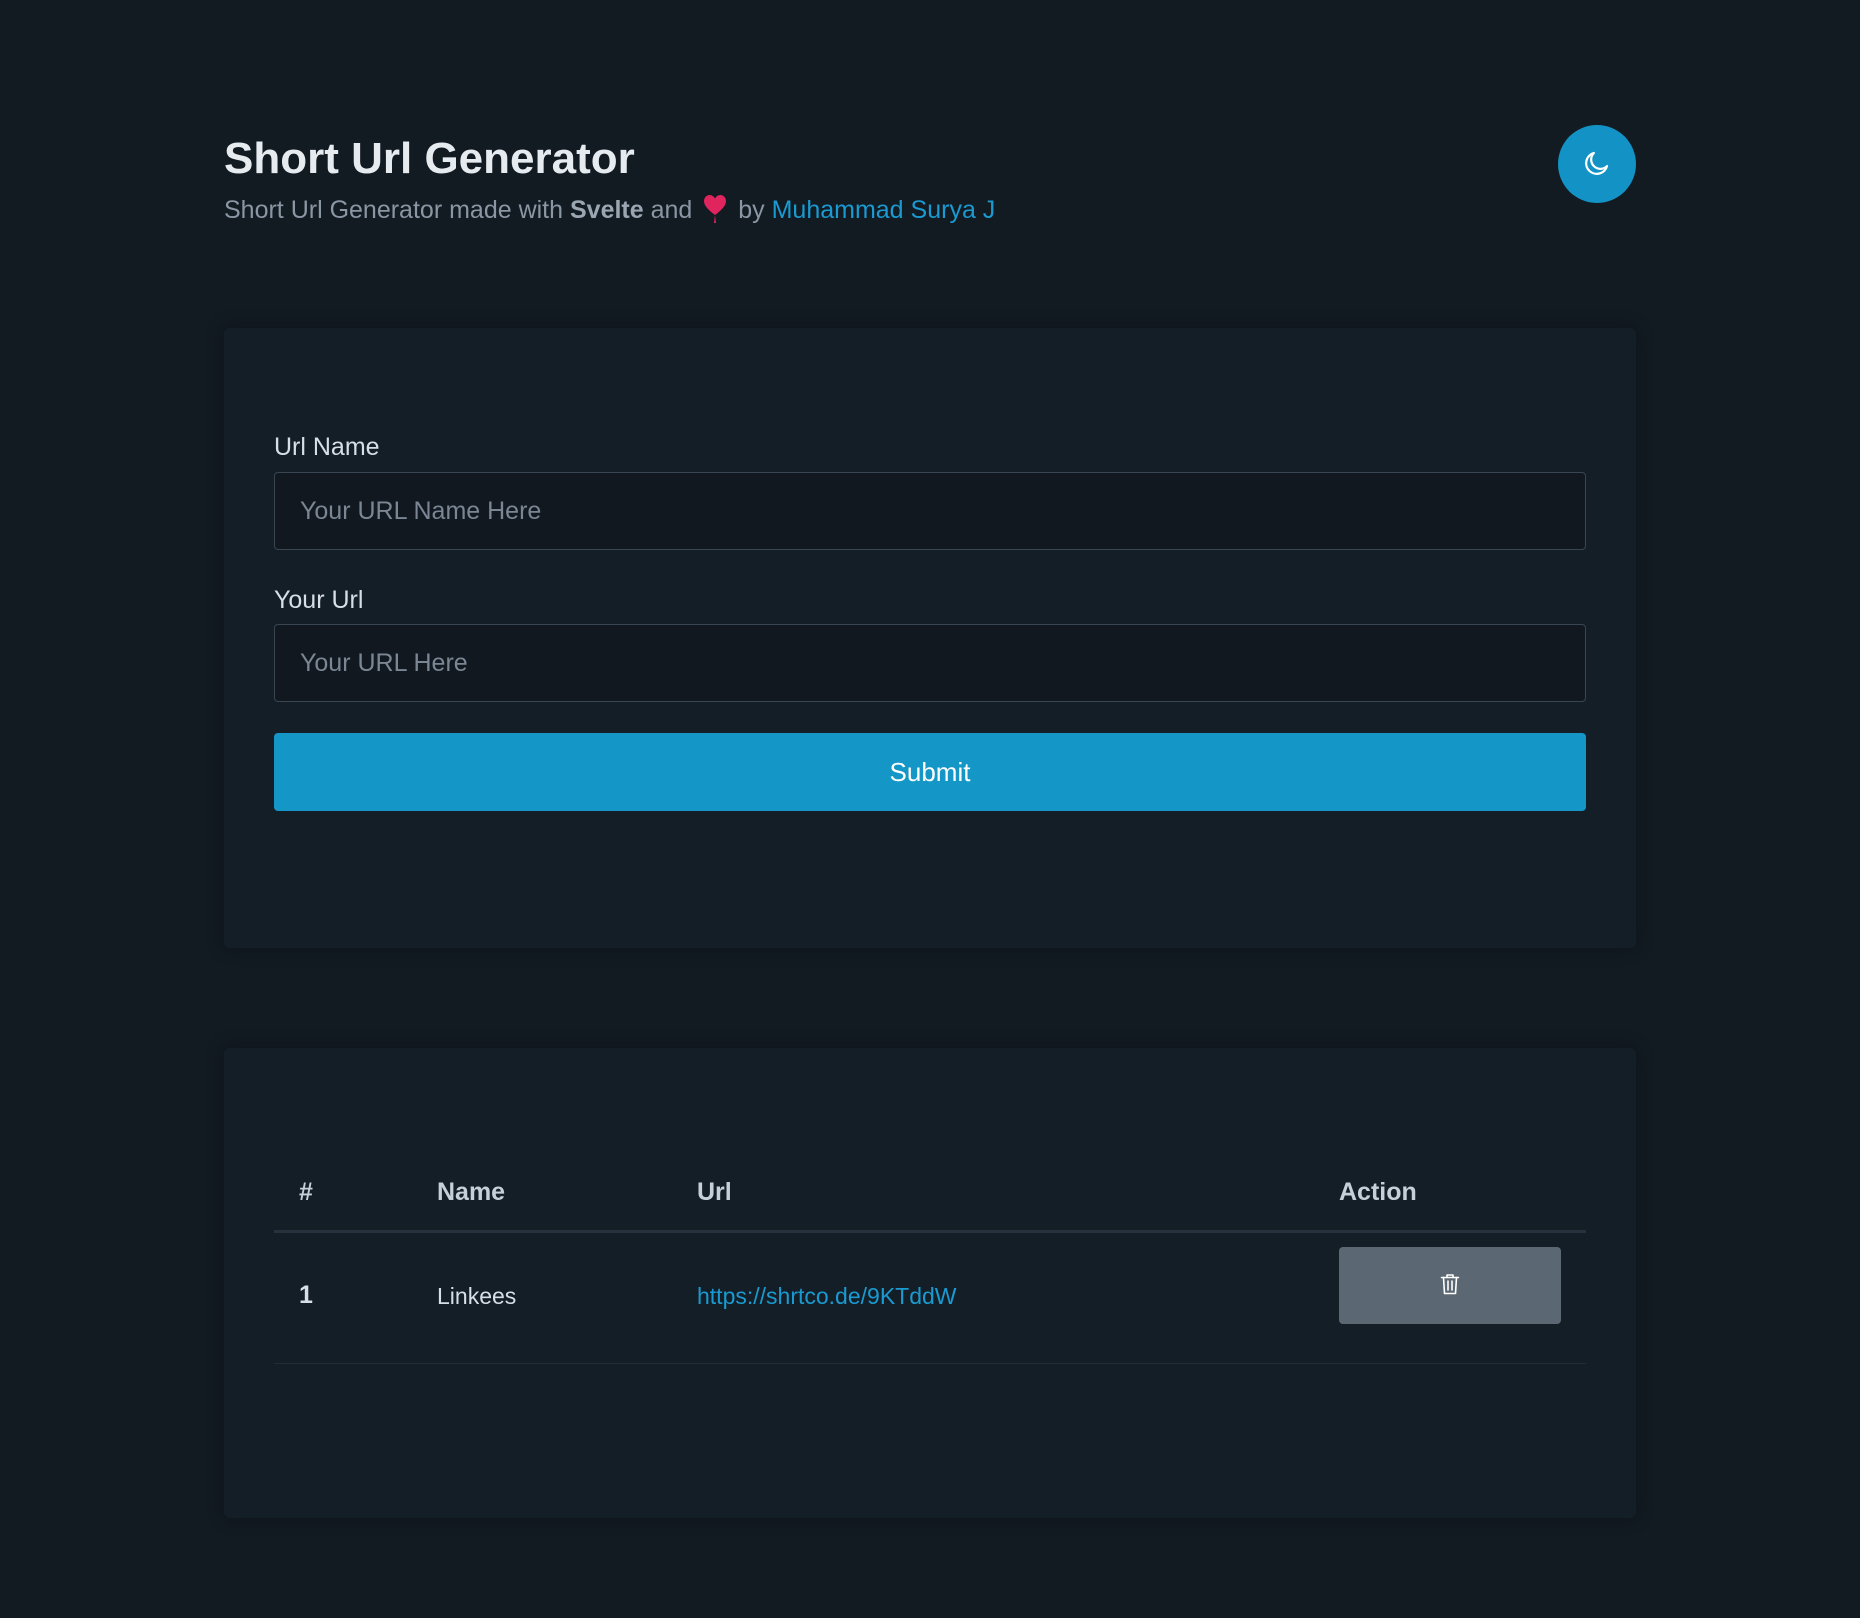 This screenshot has height=1618, width=1860. What do you see at coordinates (394, 210) in the screenshot?
I see `subtitle-prefix: Short Url Generator made with` at bounding box center [394, 210].